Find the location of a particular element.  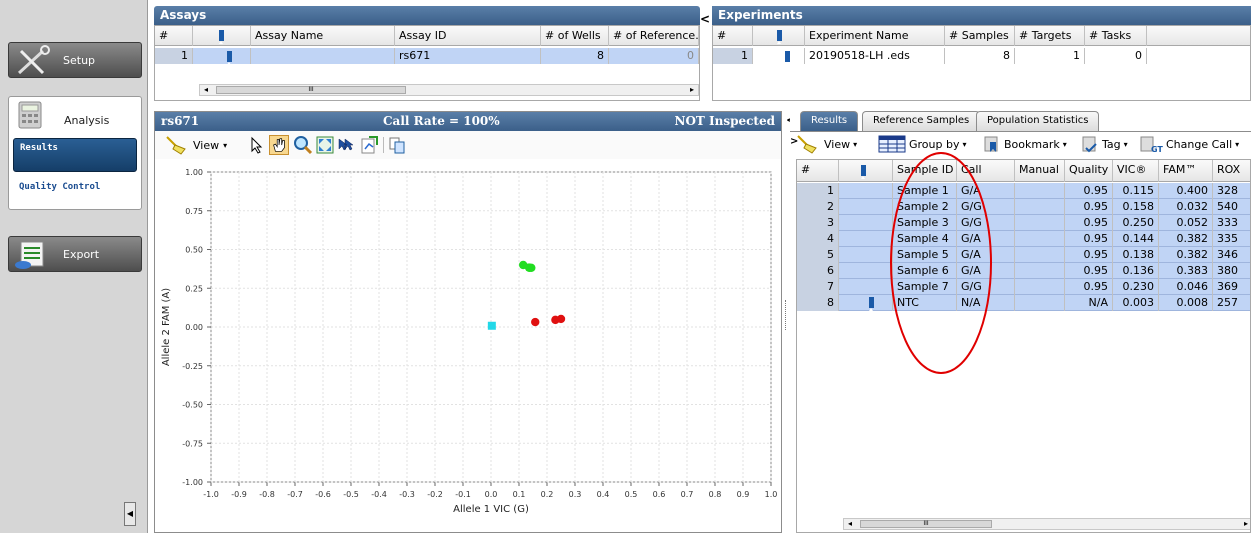

cell-num: 6 is located at coordinates (818, 271).